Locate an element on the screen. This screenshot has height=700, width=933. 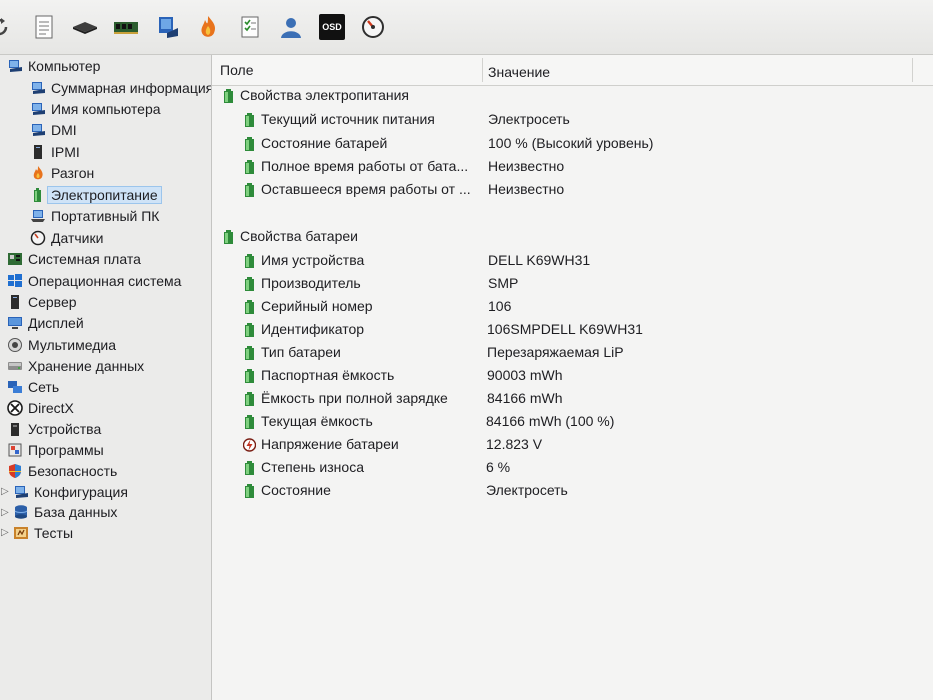
column-header-value: Значение is located at coordinates (519, 72).